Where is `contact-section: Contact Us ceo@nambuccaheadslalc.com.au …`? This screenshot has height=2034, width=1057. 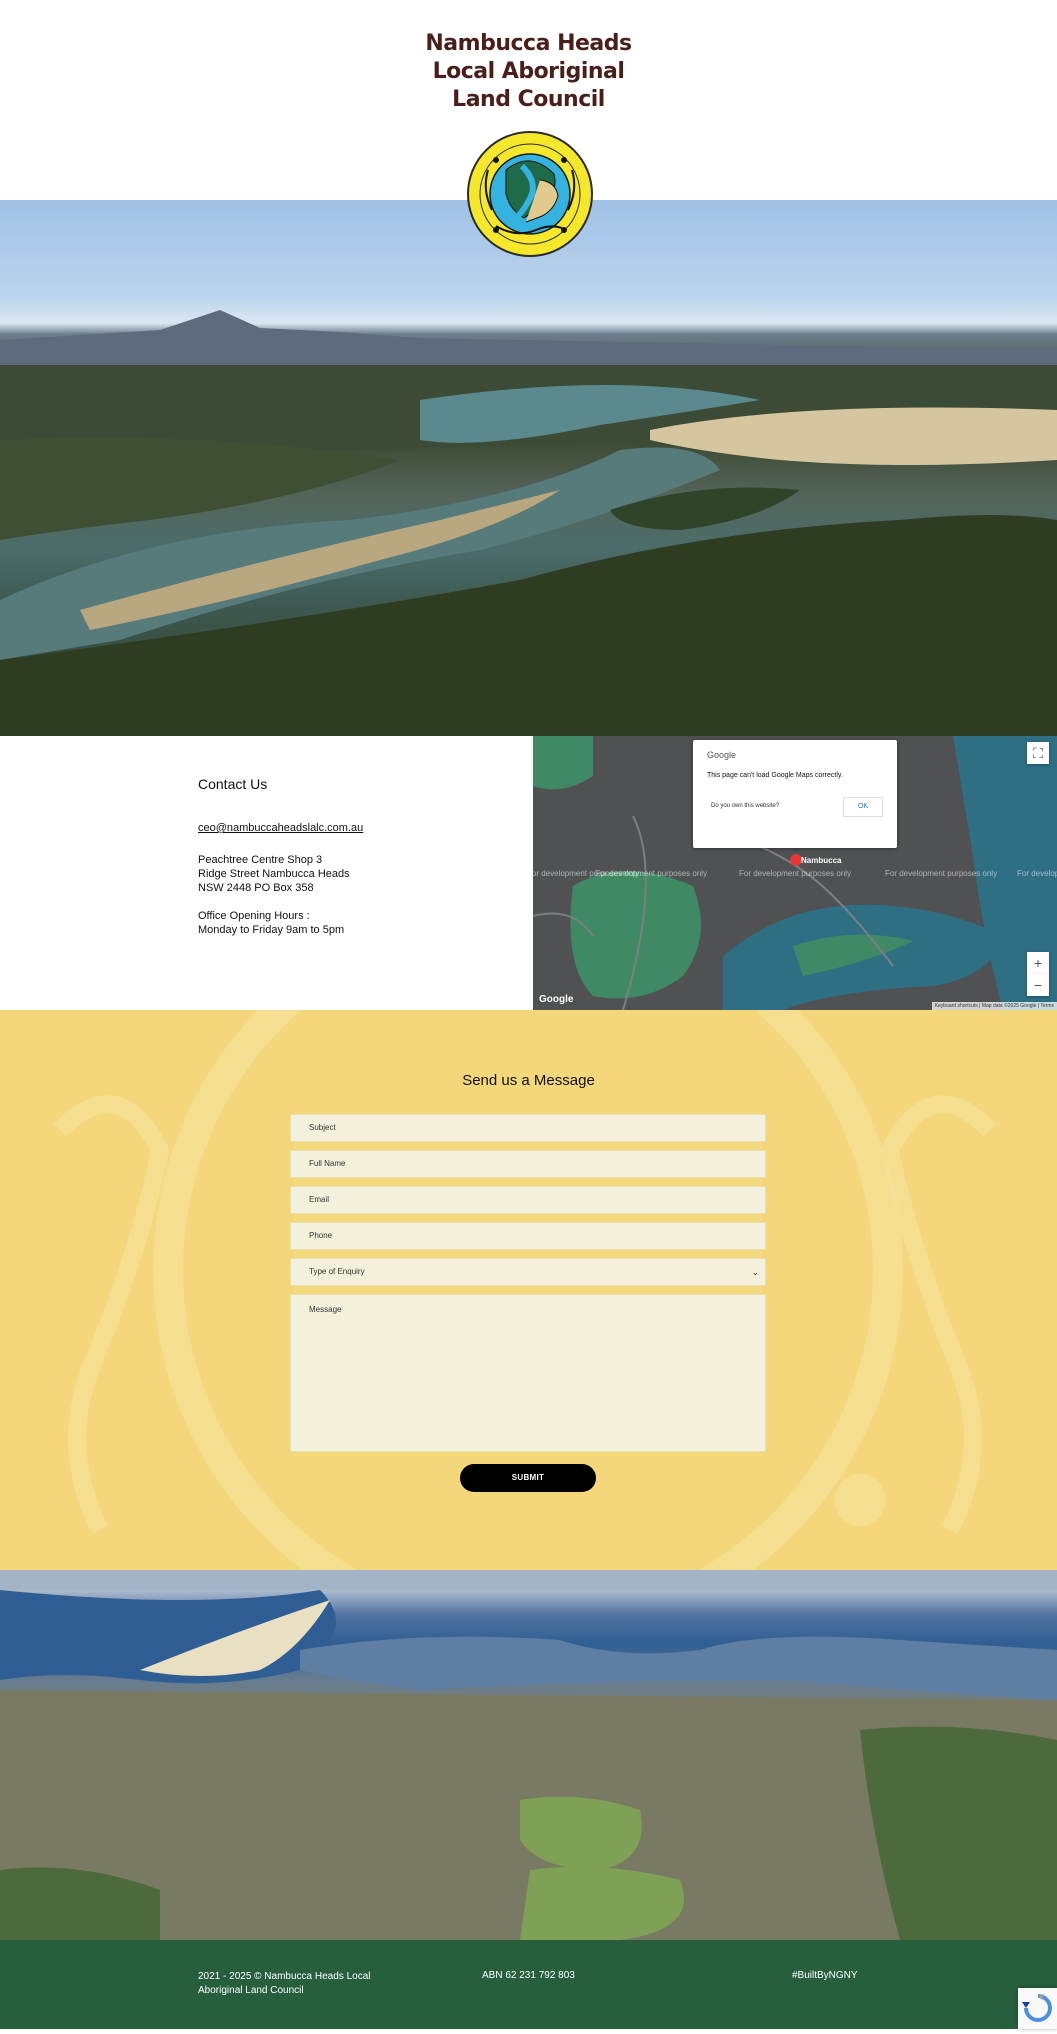
contact-section: Contact Us ceo@nambuccaheadslalc.com.au … is located at coordinates (266, 873).